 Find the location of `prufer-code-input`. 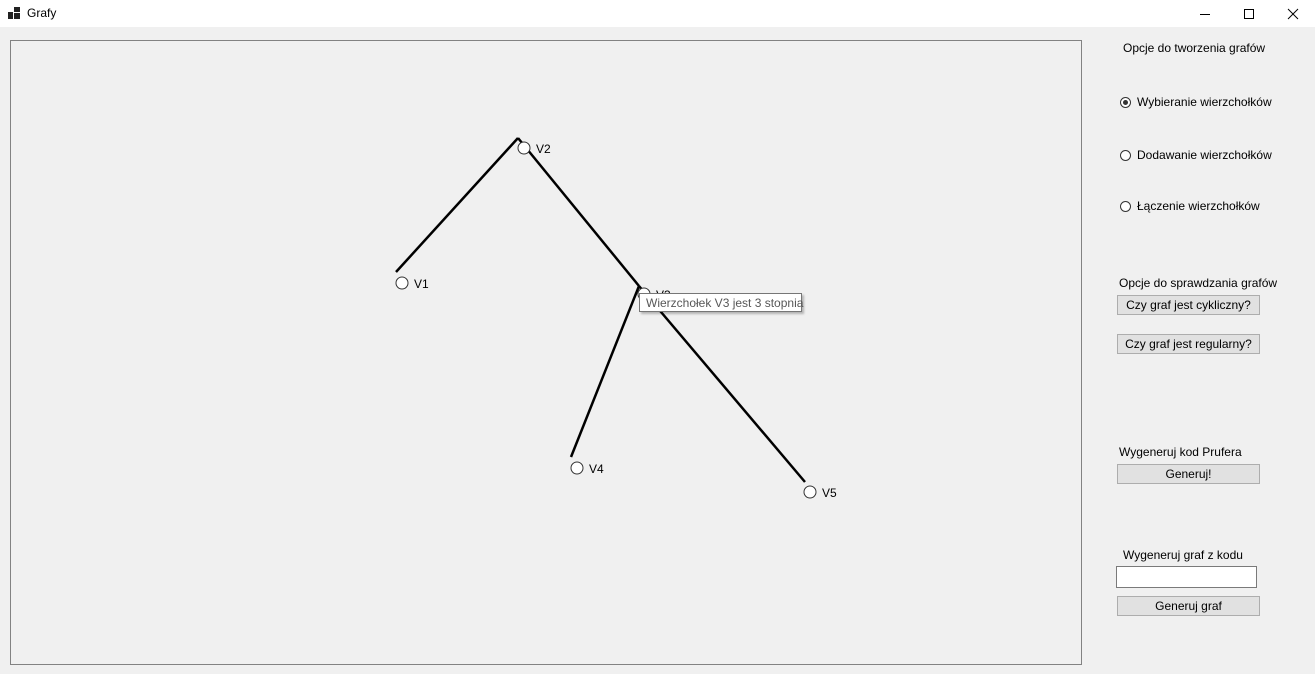

prufer-code-input is located at coordinates (1186, 577).